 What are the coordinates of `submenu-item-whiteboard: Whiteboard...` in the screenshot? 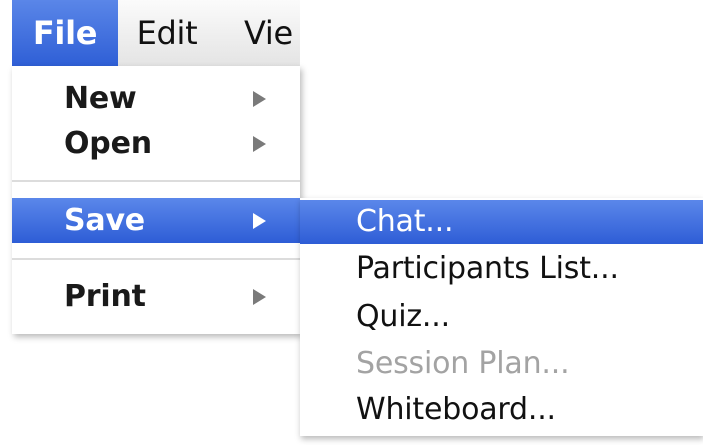 It's located at (501, 410).